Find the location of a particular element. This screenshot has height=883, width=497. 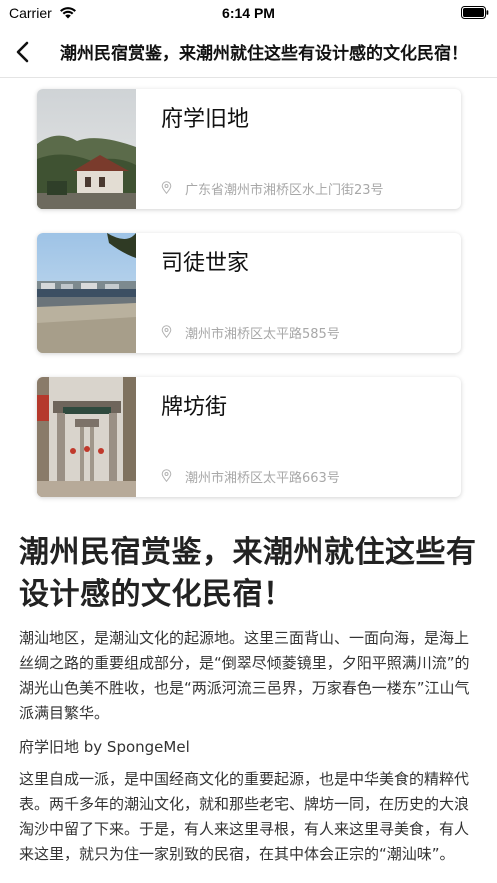

chevron-left-icon is located at coordinates (22, 52).